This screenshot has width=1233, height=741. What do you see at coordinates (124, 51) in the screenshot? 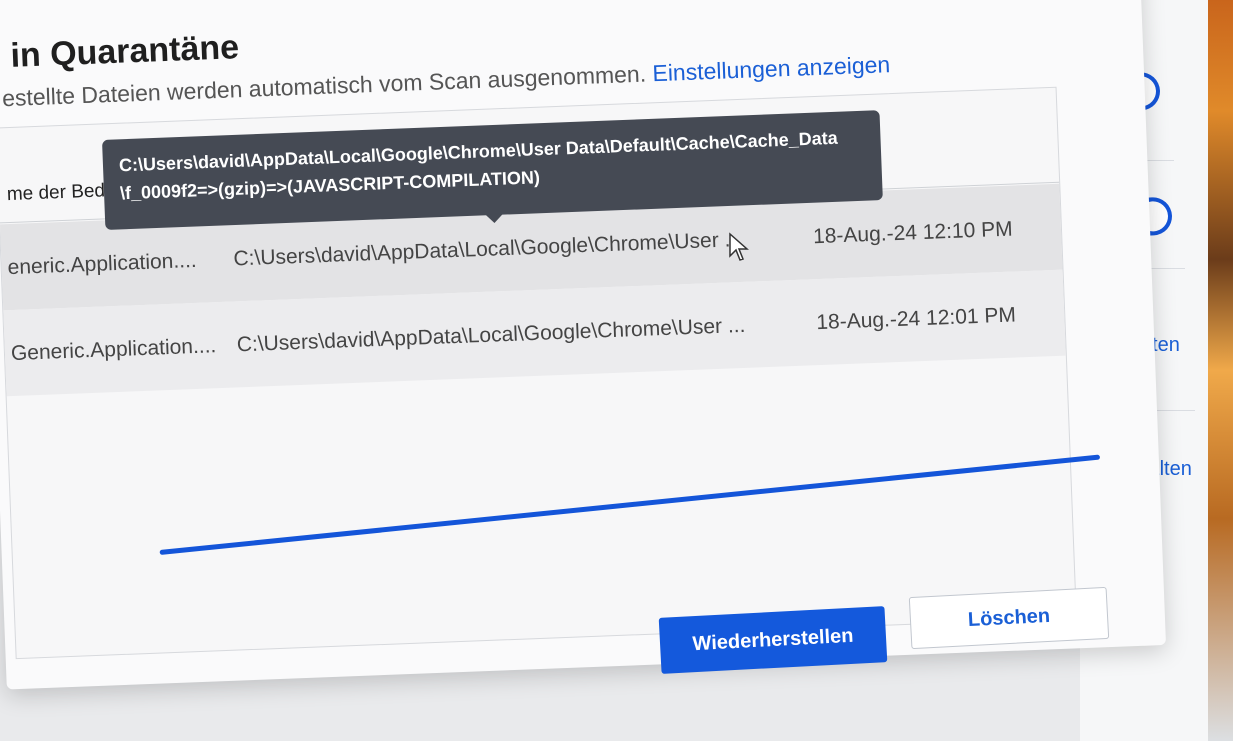
I see `dialog-title: in Quarantäne` at bounding box center [124, 51].